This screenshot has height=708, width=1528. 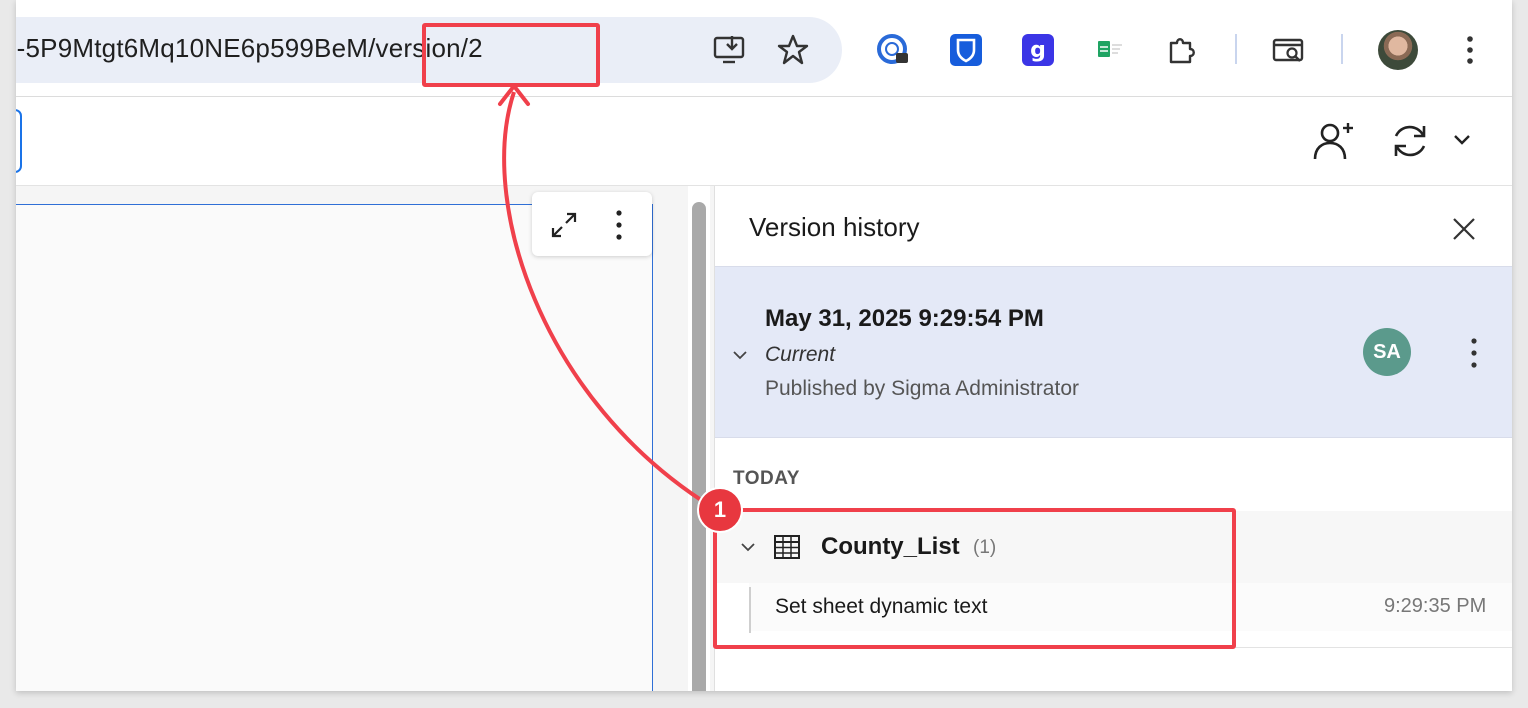 I want to click on element-more-icon, so click(x=619, y=225).